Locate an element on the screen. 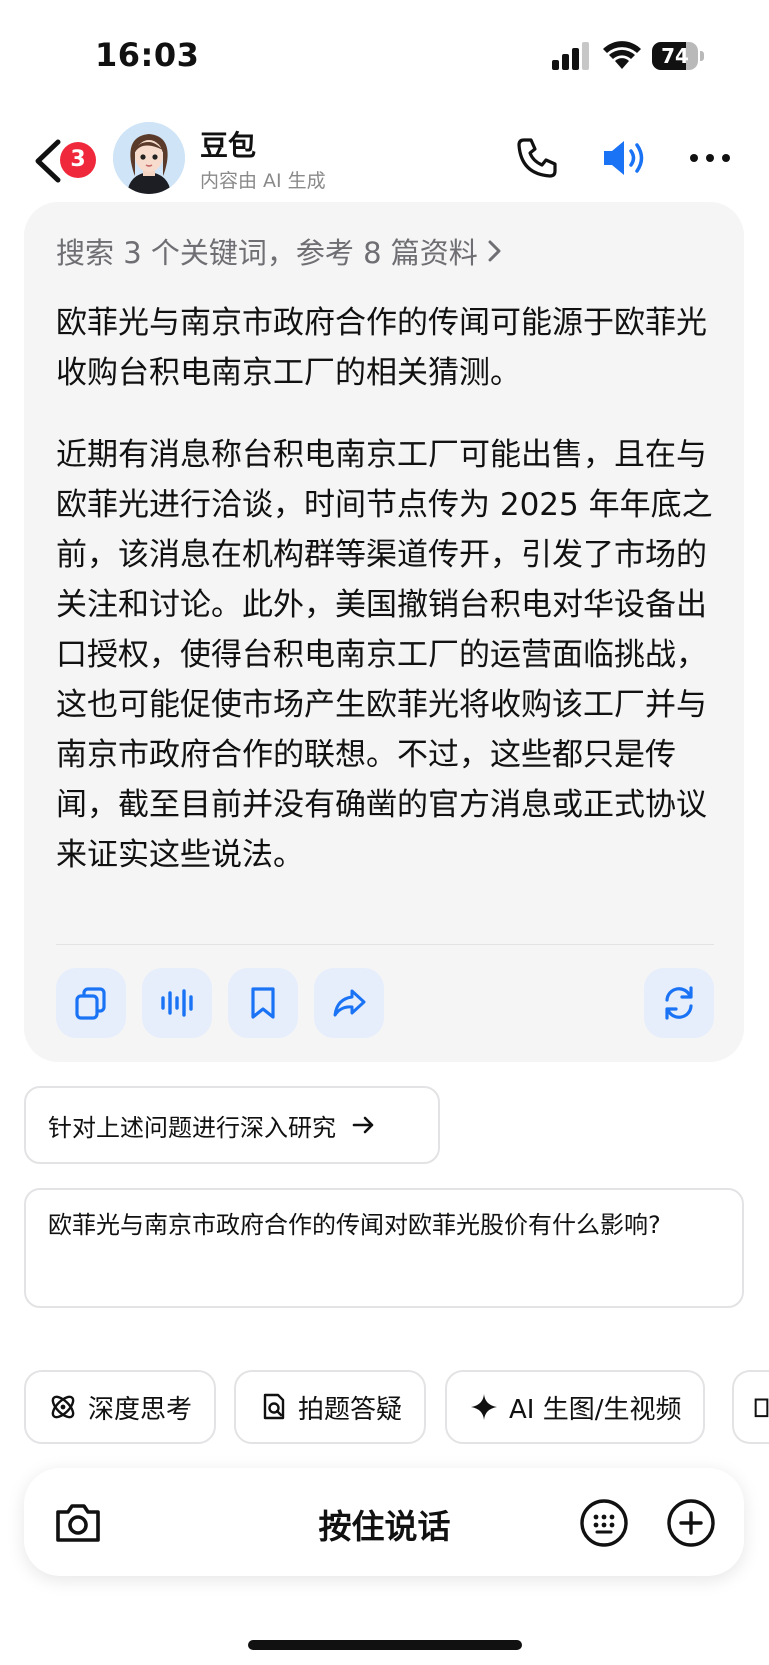  phone-icon is located at coordinates (537, 158).